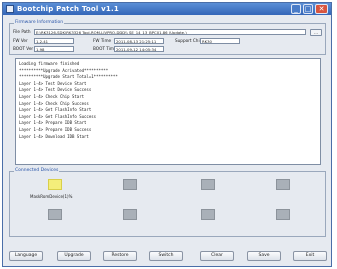 The image size is (337, 269). I want to click on restore-button: Restore, so click(120, 256).